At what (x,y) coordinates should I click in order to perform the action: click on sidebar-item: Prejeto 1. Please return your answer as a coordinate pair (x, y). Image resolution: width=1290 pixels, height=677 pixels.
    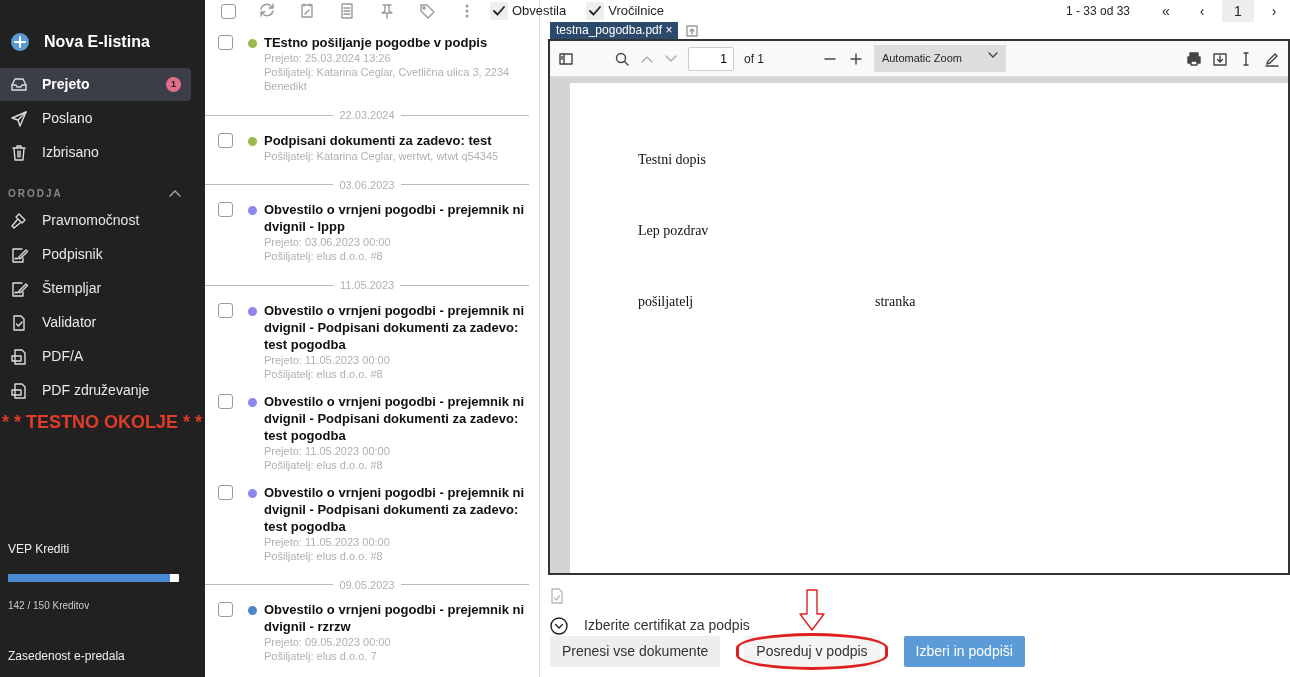
    Looking at the image, I should click on (95, 84).